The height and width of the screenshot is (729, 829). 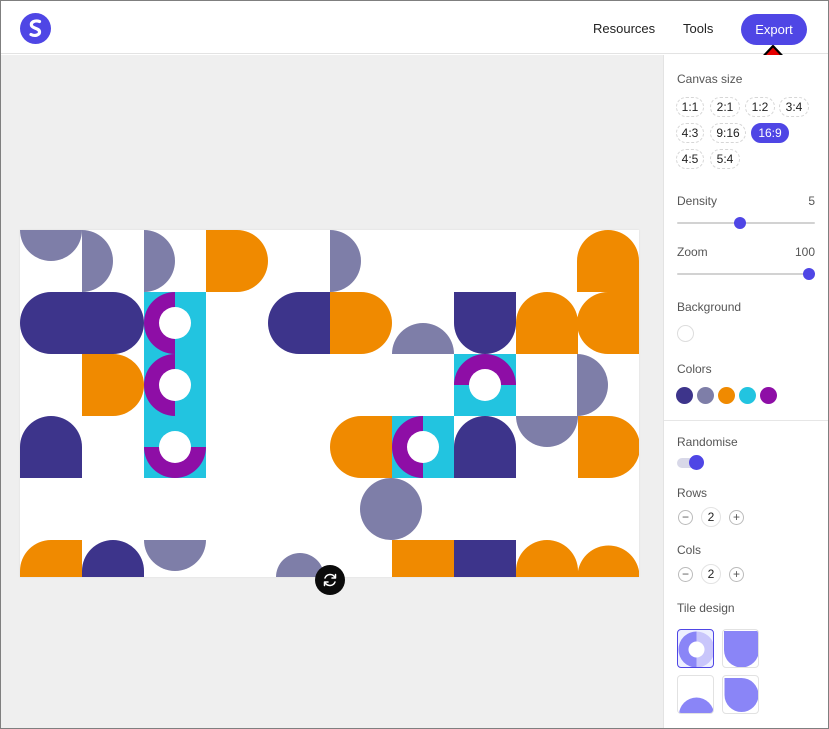 I want to click on zoom-value: 100, so click(x=805, y=252).